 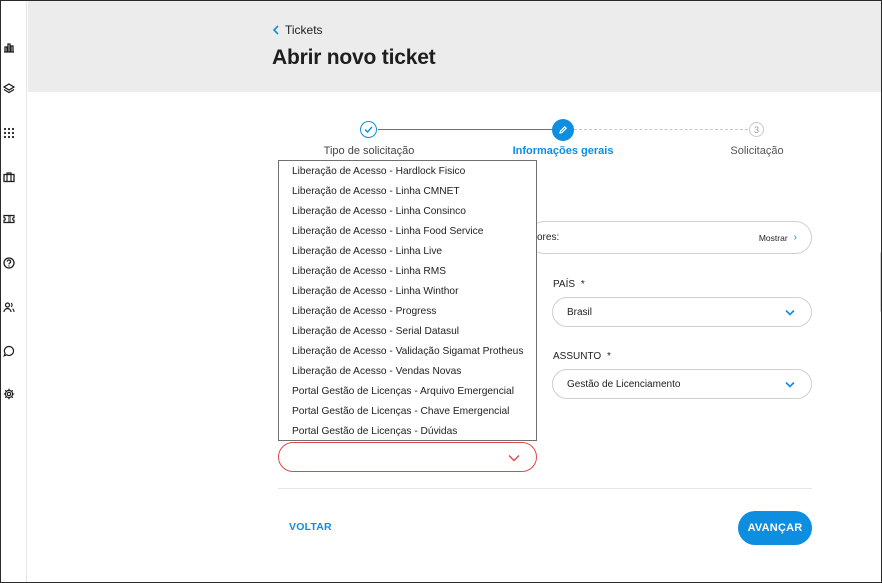 I want to click on dropdown-option: Liberação de Acesso - Progress, so click(x=364, y=311).